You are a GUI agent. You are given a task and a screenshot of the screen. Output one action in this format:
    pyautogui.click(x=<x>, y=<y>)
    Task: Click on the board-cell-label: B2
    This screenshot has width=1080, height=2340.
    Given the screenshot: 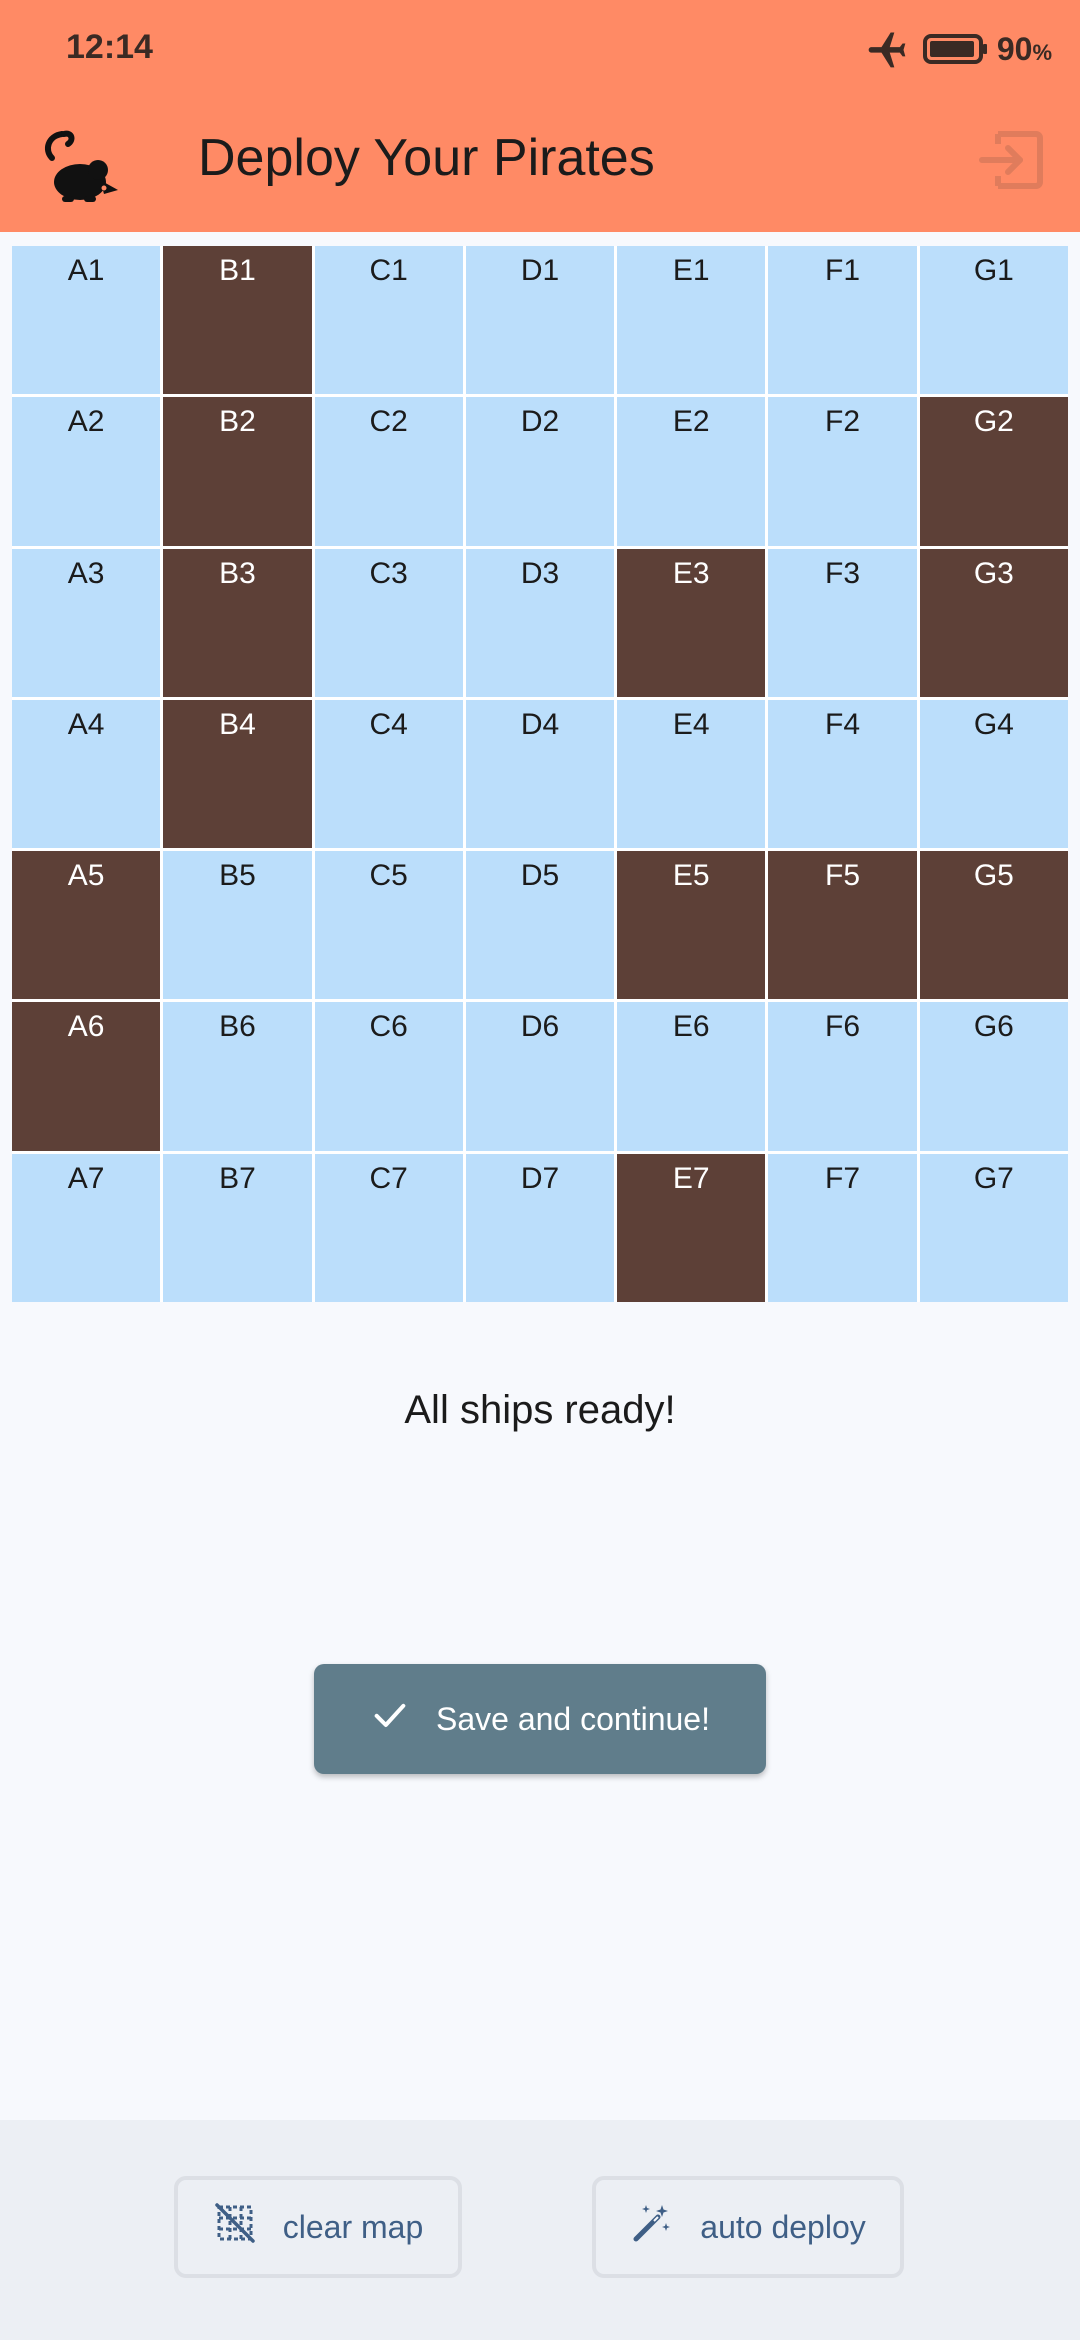 What is the action you would take?
    pyautogui.click(x=237, y=422)
    